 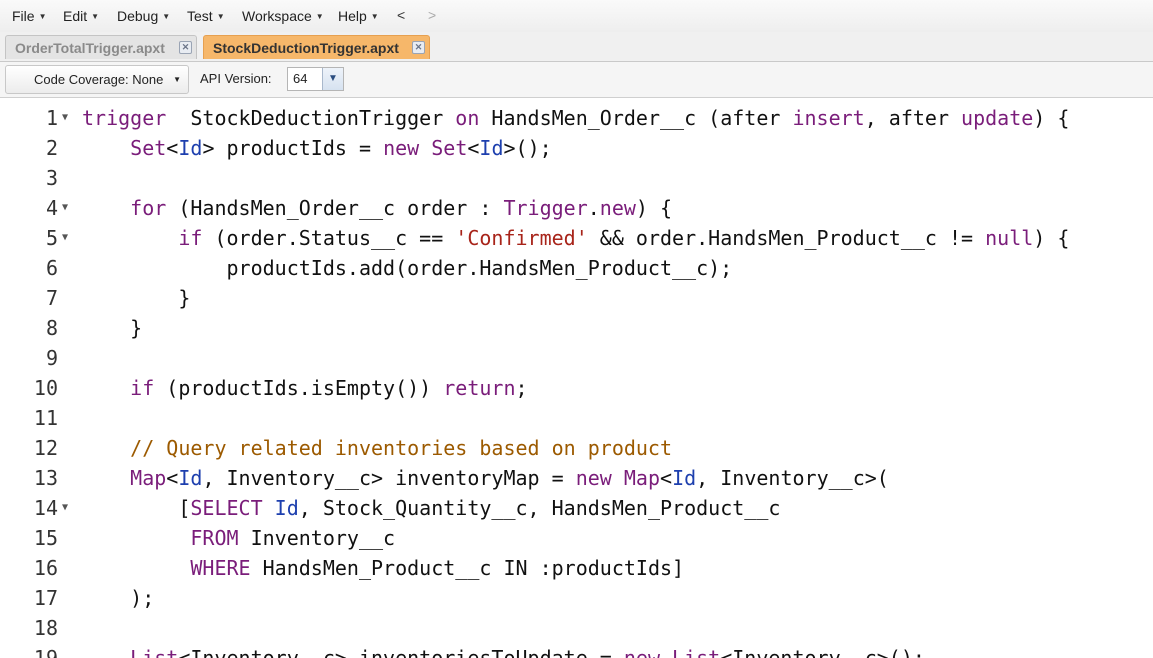 What do you see at coordinates (401, 15) in the screenshot?
I see `back-button: <` at bounding box center [401, 15].